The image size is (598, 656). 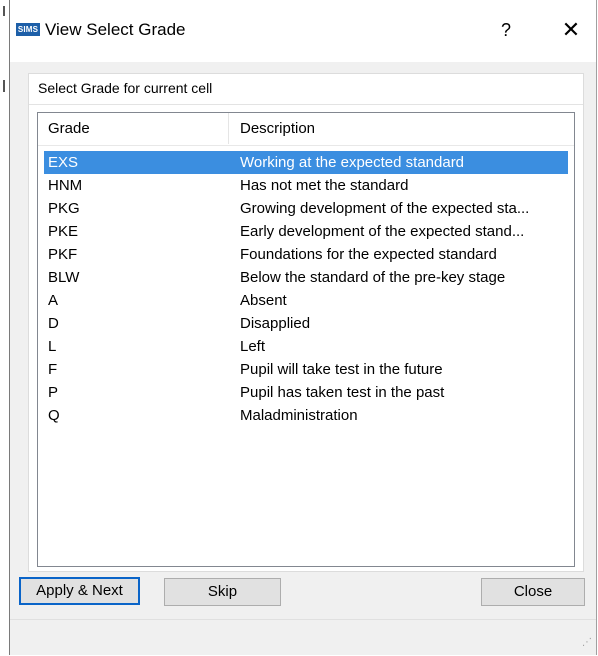 I want to click on grade-row: F Pupil will take test in the future, so click(x=306, y=369).